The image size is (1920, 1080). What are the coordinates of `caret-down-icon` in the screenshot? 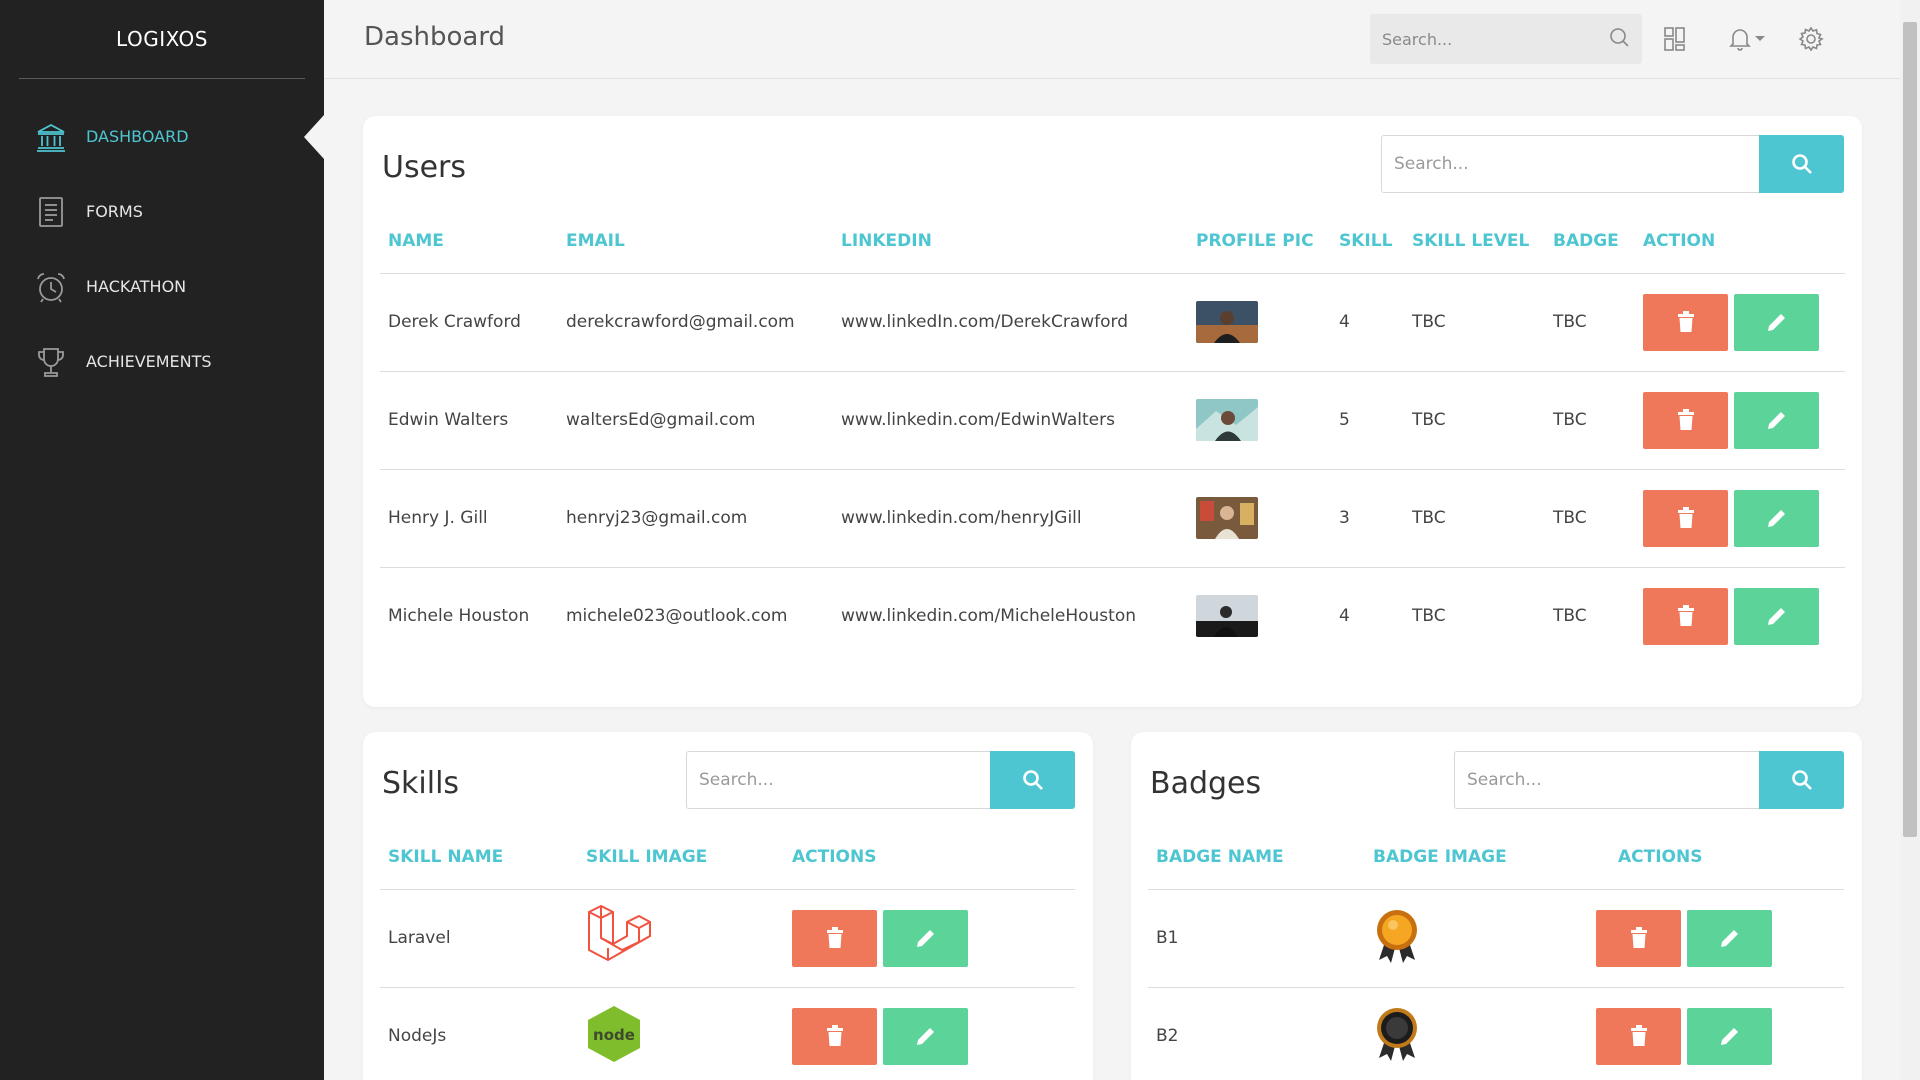 It's located at (1760, 39).